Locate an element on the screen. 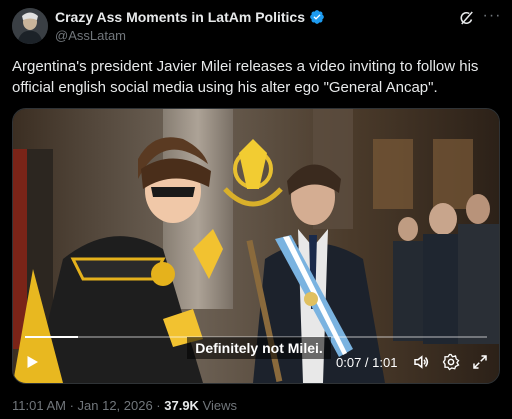  views-count: 37.9K is located at coordinates (181, 405).